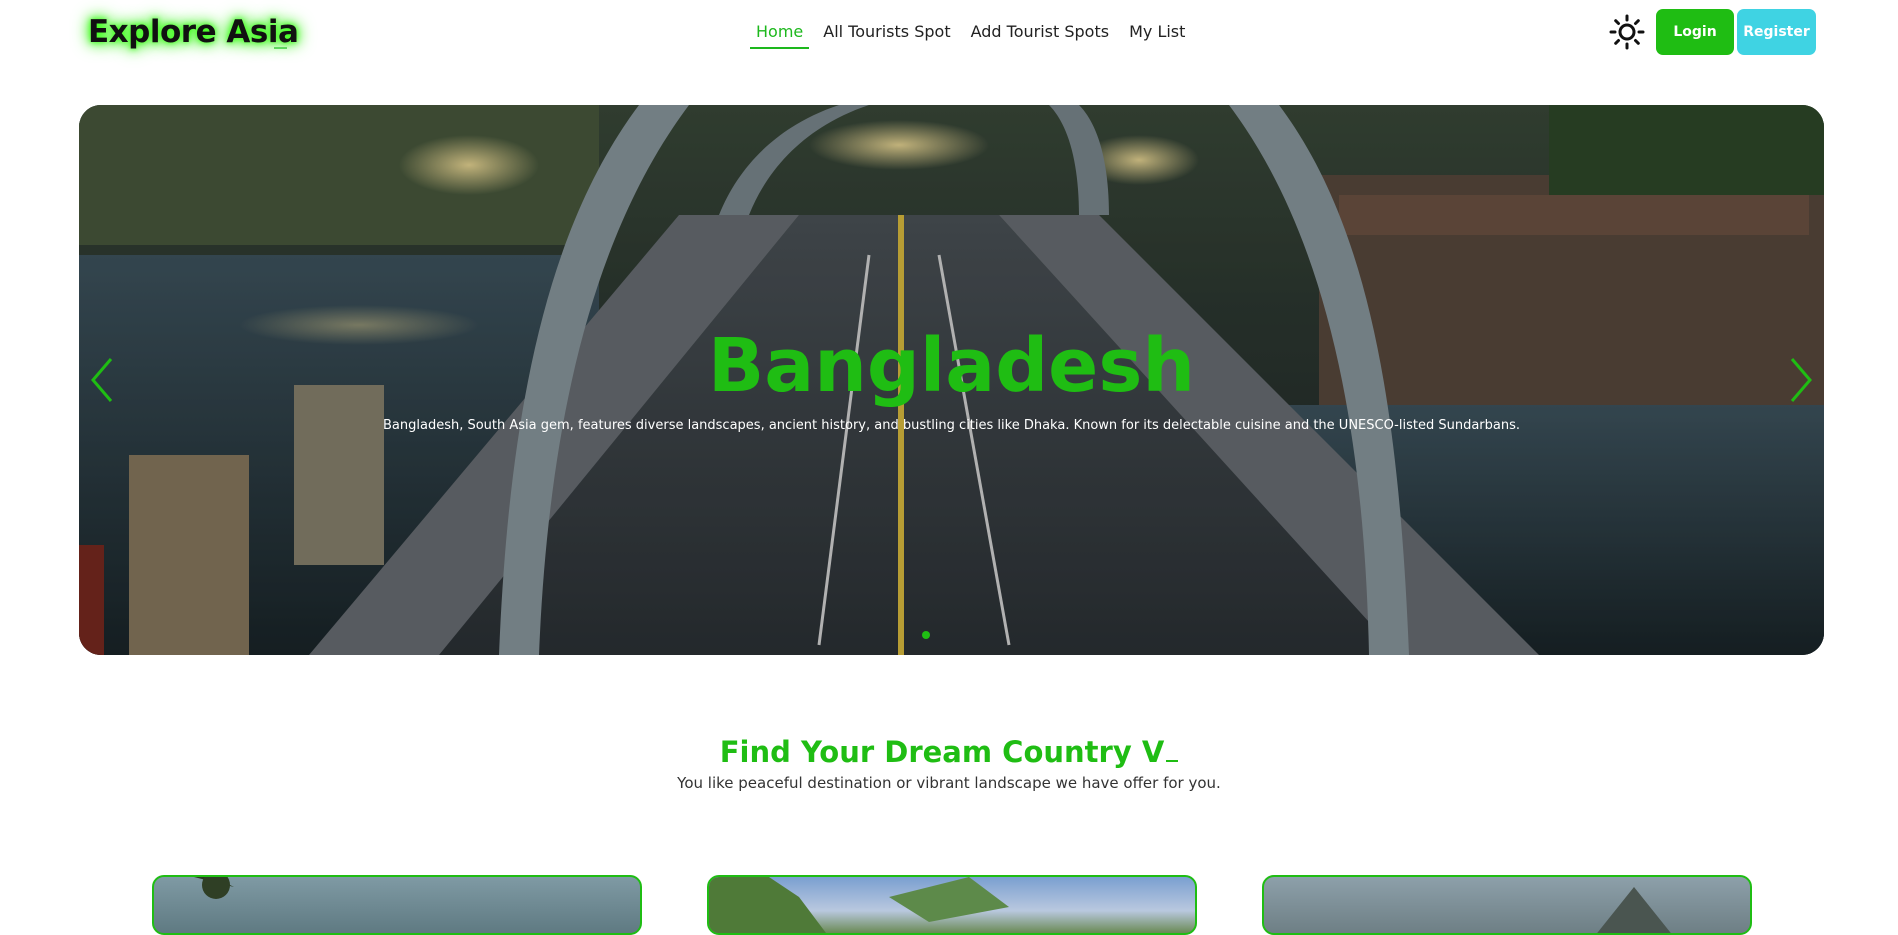  I want to click on nav-link-my-list: My List, so click(1157, 34).